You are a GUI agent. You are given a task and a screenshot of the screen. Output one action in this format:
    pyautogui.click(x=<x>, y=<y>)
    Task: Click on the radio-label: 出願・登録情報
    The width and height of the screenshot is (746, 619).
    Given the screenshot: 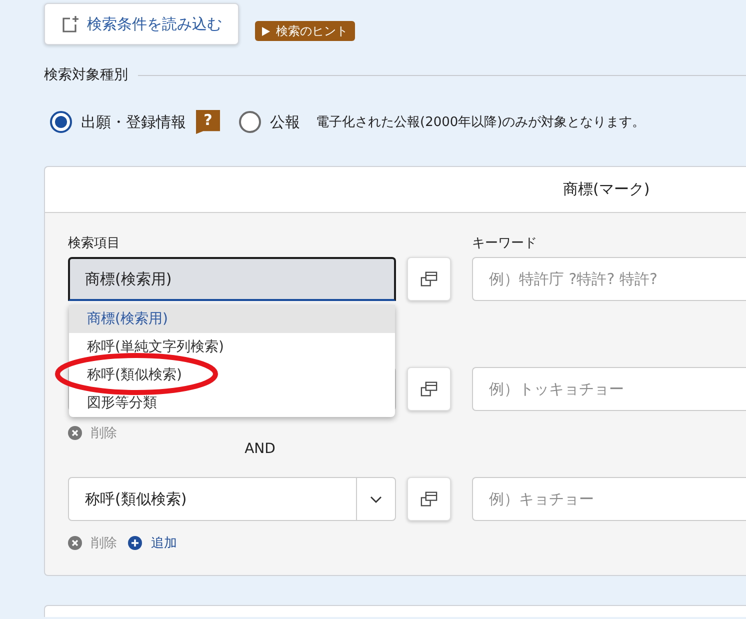 What is the action you would take?
    pyautogui.click(x=133, y=122)
    